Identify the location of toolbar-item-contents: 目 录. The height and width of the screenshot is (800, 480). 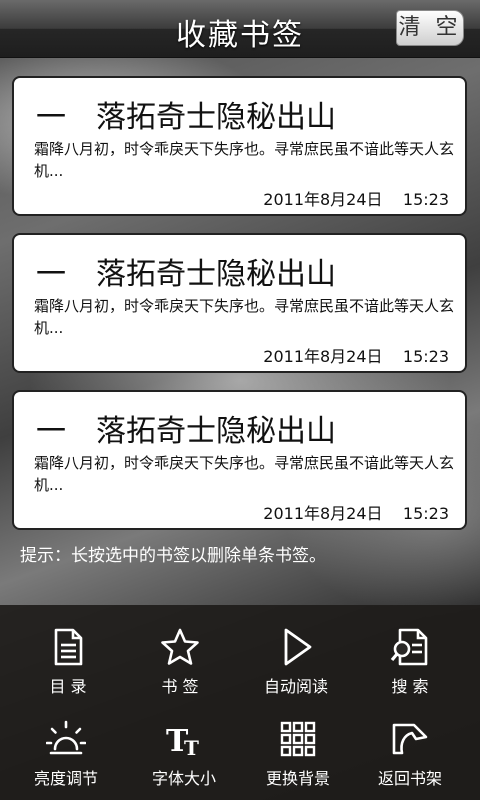
(68, 650).